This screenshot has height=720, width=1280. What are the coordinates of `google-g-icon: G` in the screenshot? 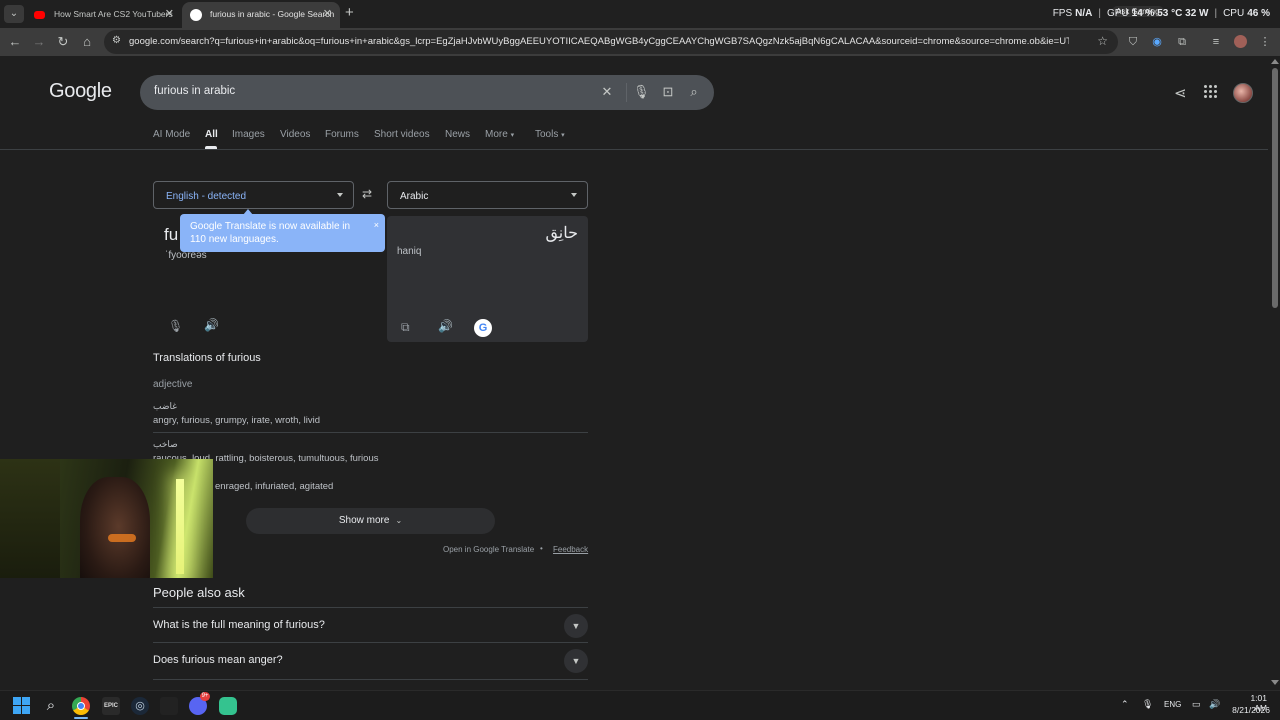 It's located at (483, 328).